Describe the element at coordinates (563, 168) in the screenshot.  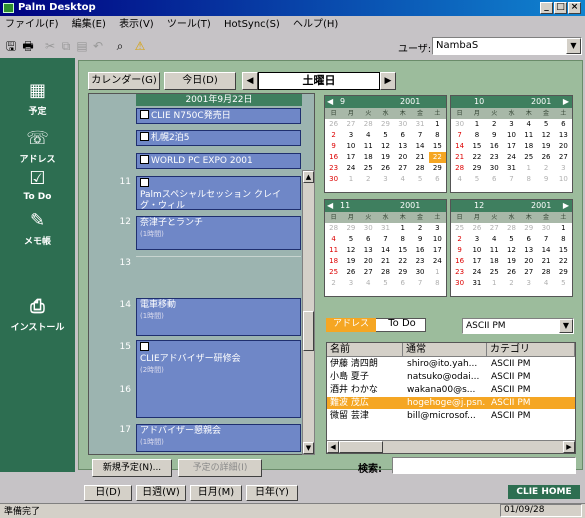
I see `day-cell: 3` at that location.